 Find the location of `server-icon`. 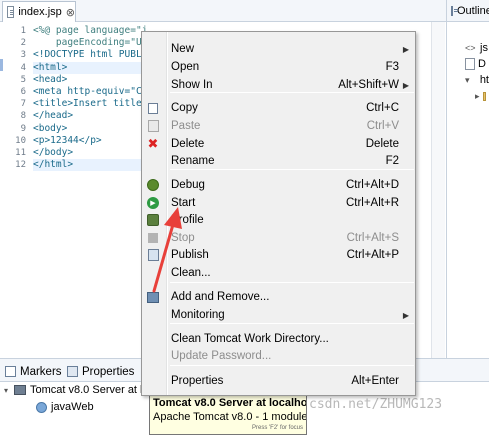

server-icon is located at coordinates (20, 390).